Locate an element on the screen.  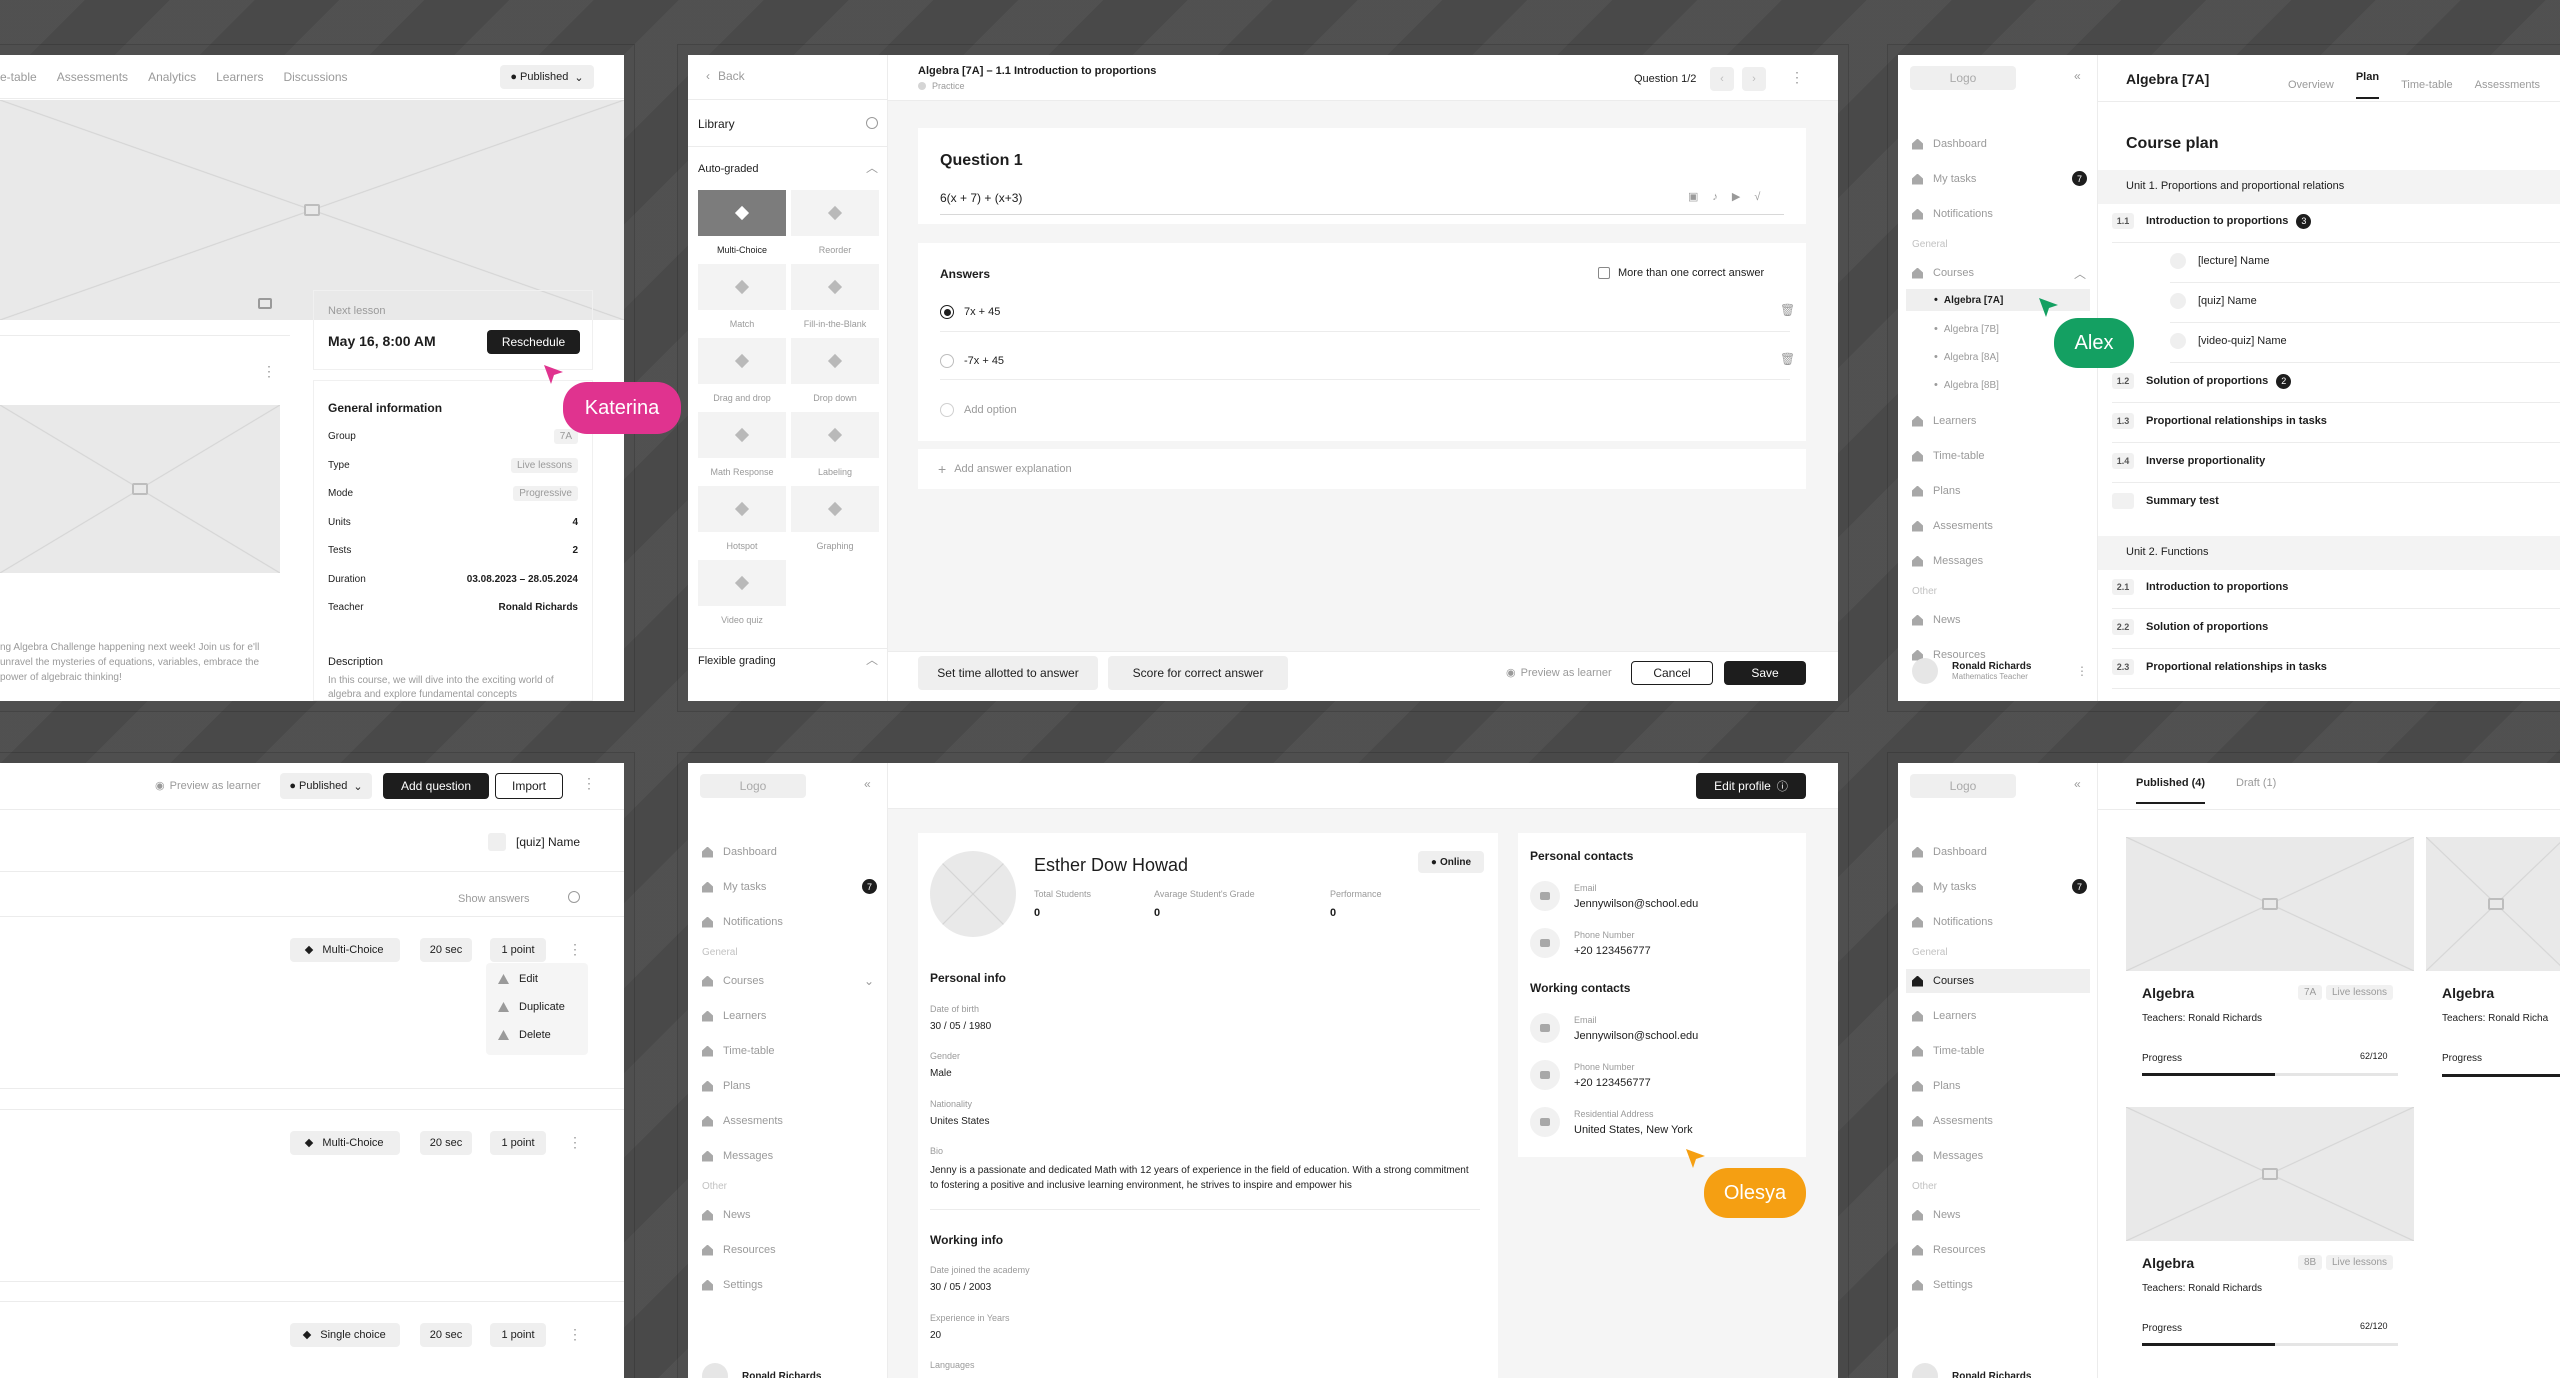
video-icon: ▶ is located at coordinates (1736, 196).